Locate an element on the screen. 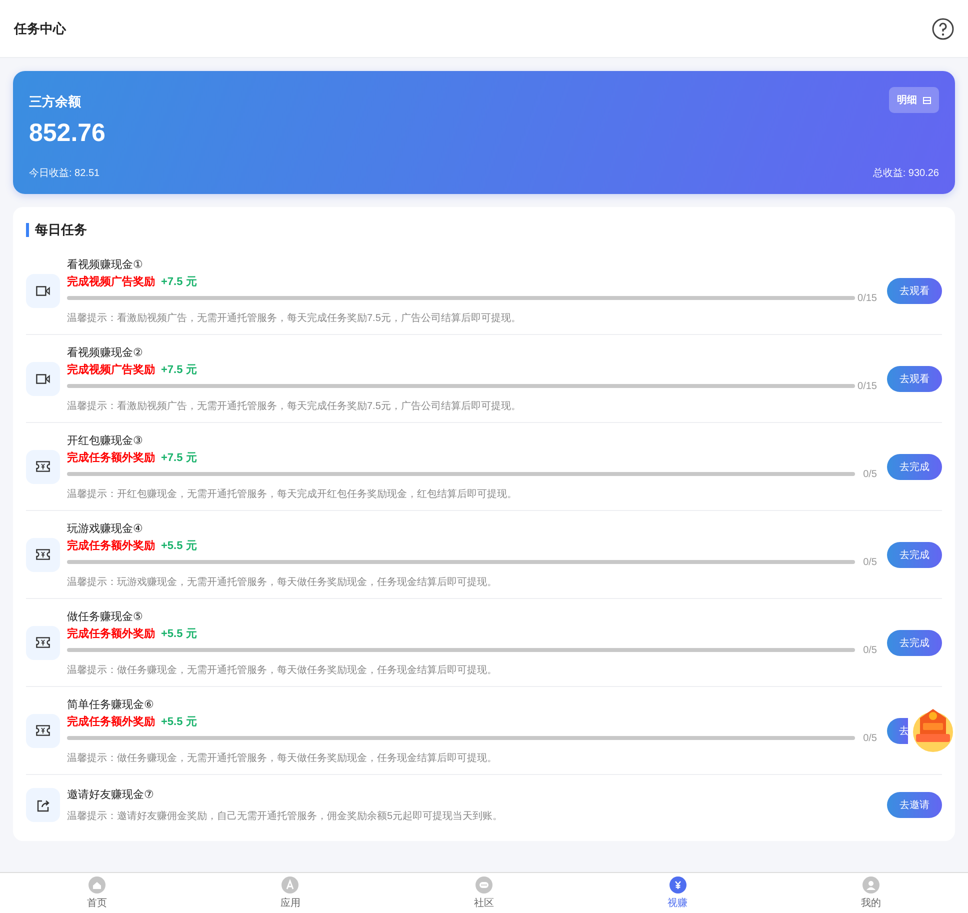 This screenshot has height=913, width=968. task-title: 简单任务赚现金⑥ is located at coordinates (111, 705).